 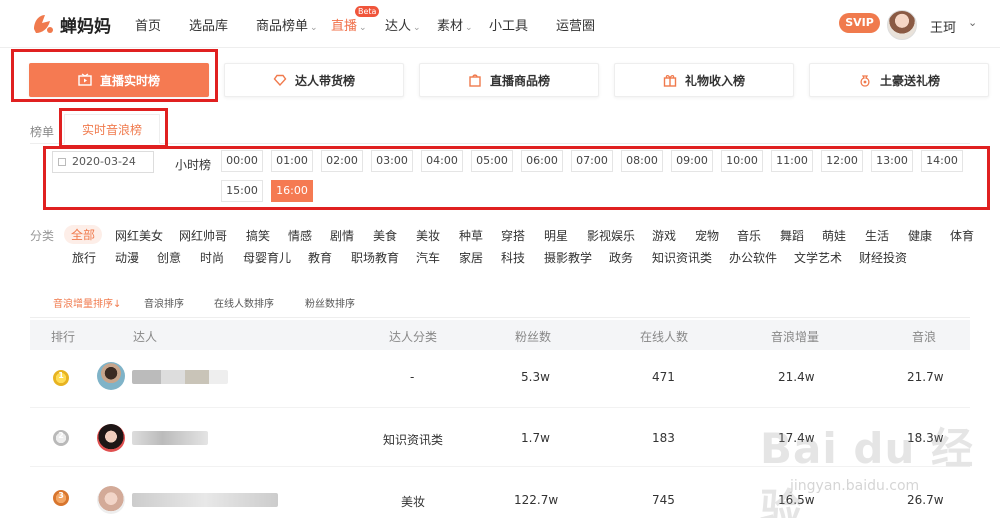 I want to click on hour-button: 01:00, so click(x=292, y=161).